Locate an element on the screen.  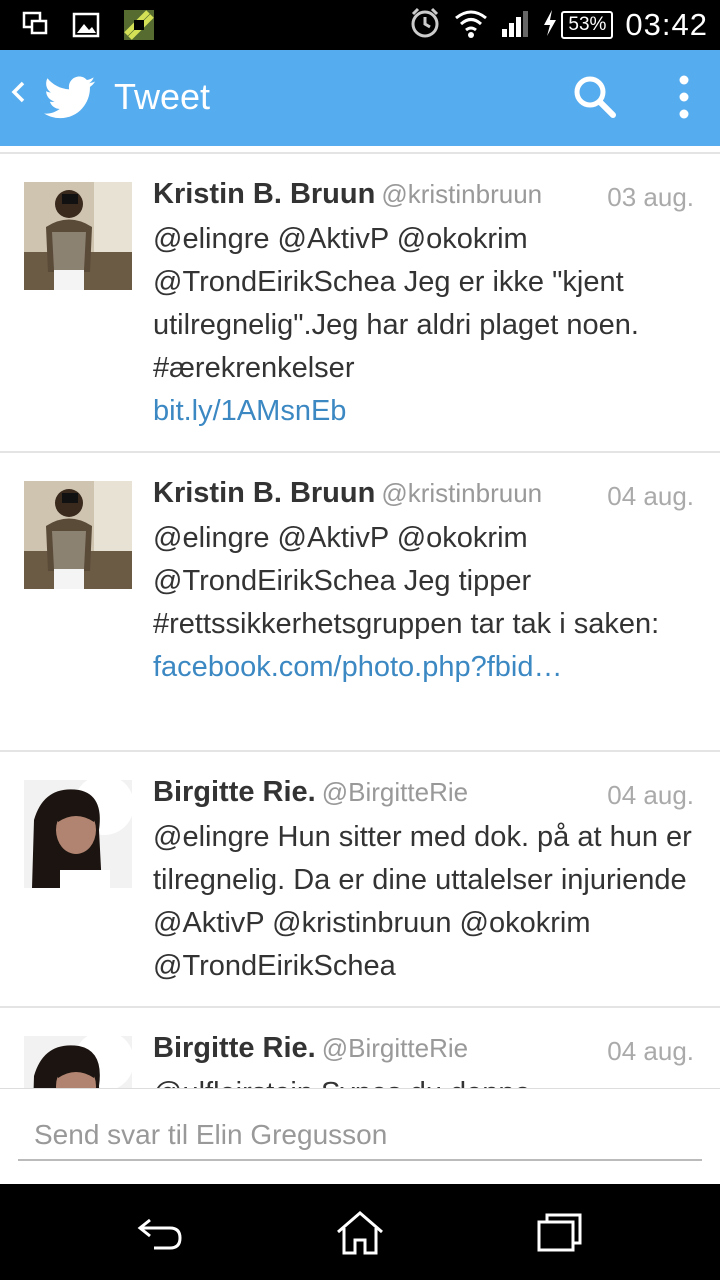
reply-composer is located at coordinates (360, 1136).